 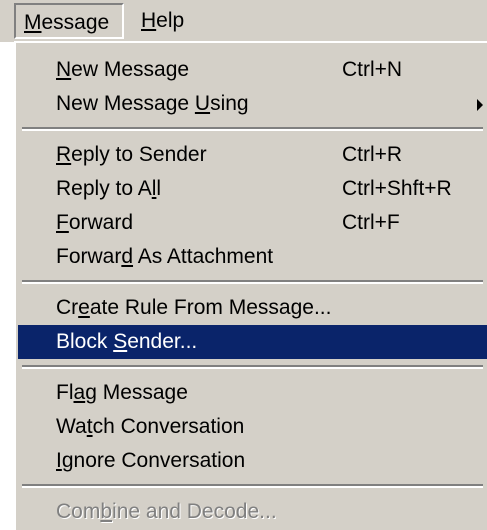 I want to click on menu-item-label: New Message, so click(x=122, y=70).